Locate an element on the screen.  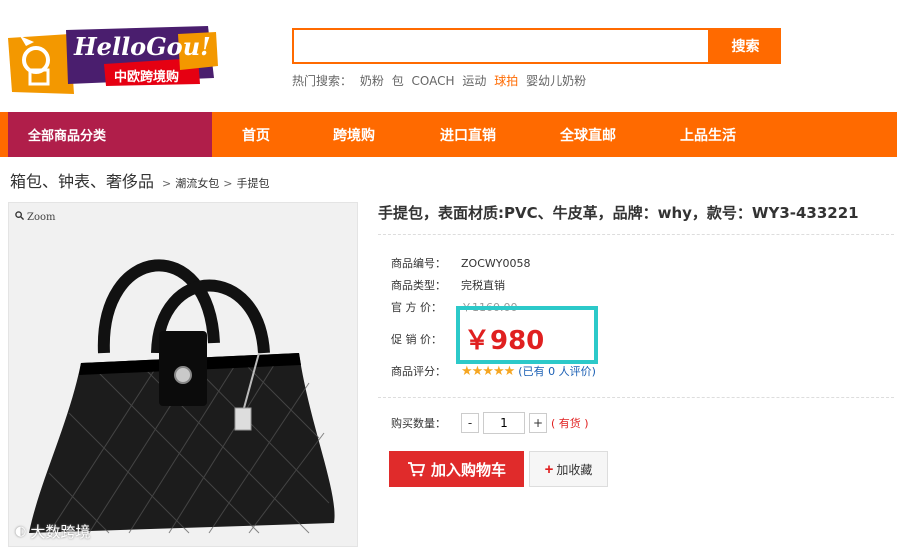
quantity-label: 购买数量： is located at coordinates (418, 423).